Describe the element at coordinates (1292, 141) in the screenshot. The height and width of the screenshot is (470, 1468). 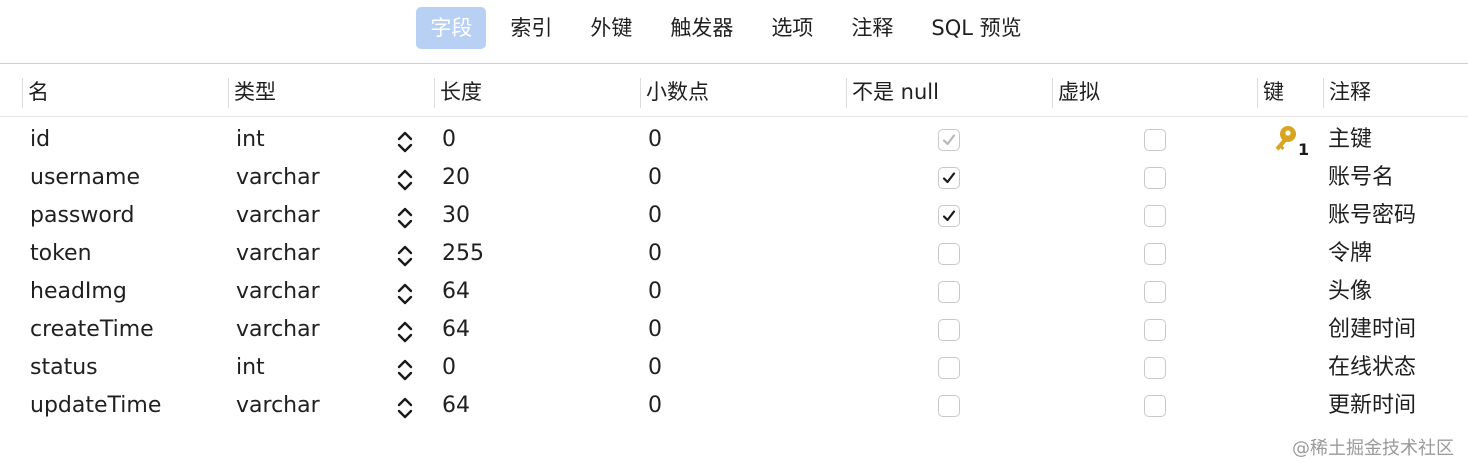
I see `key-icon: 1` at that location.